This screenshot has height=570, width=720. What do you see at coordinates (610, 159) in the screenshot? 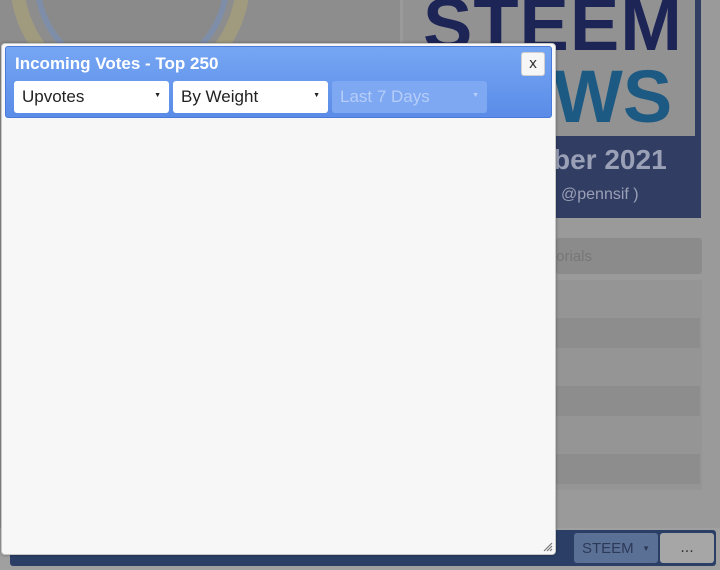
I see `banner-date: ber 2021` at bounding box center [610, 159].